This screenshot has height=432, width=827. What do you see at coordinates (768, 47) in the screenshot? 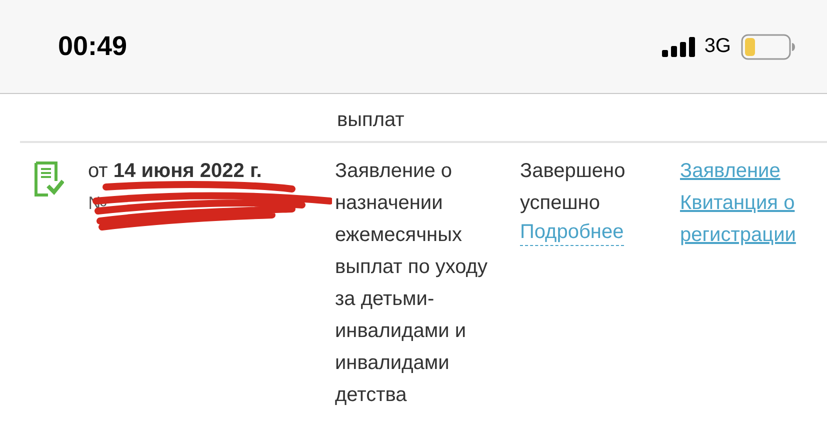
I see `battery-icon` at bounding box center [768, 47].